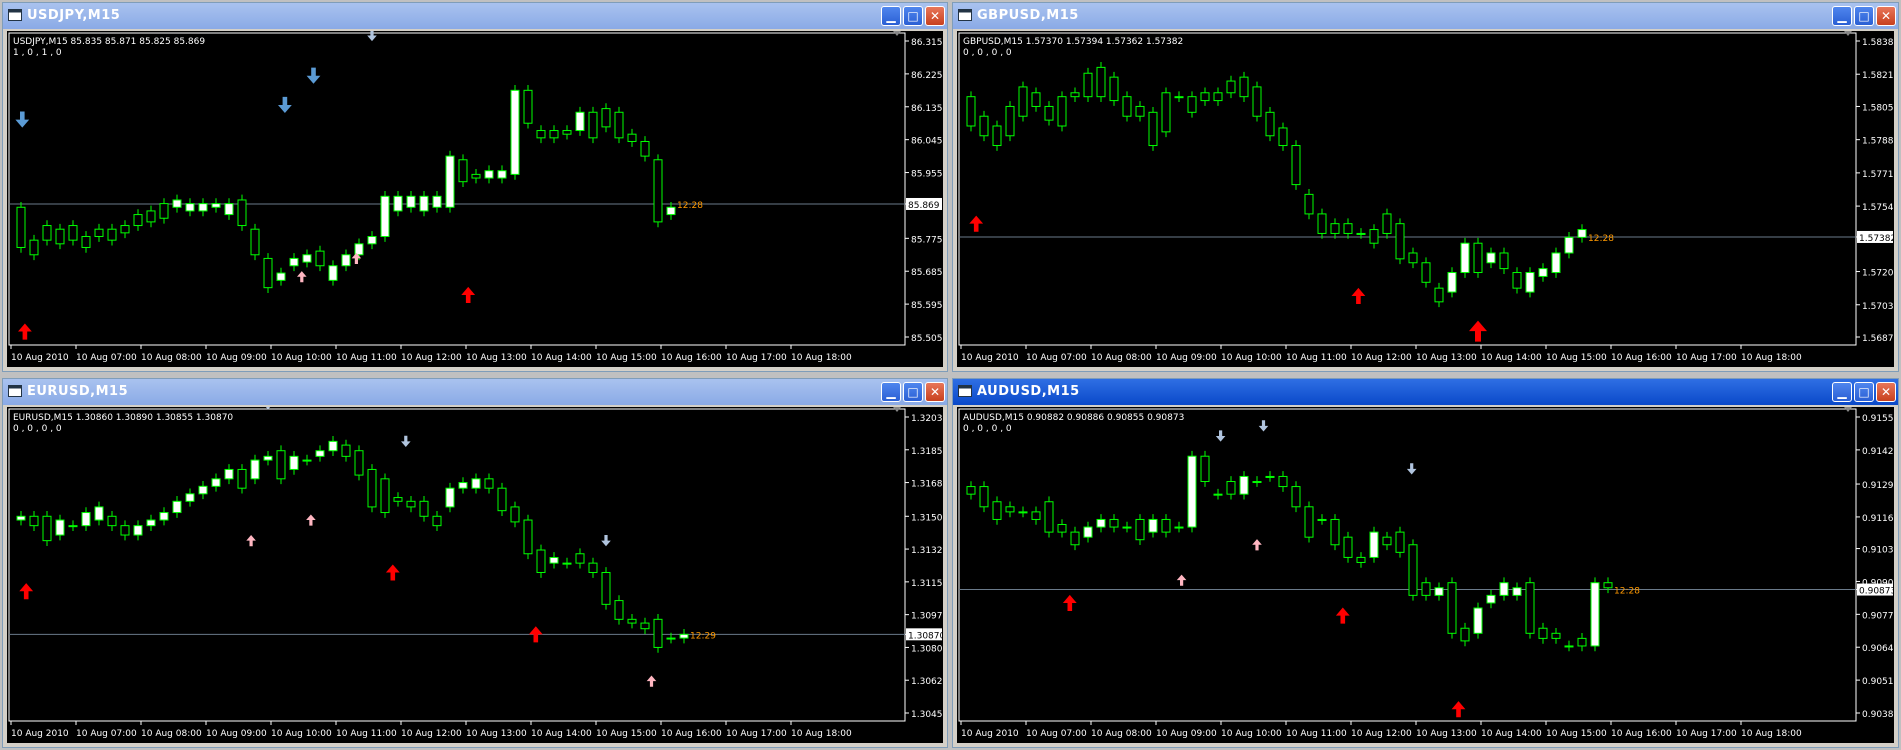  Describe the element at coordinates (1511, 358) in the screenshot. I see `time-label: 10 Aug 14:00` at that location.